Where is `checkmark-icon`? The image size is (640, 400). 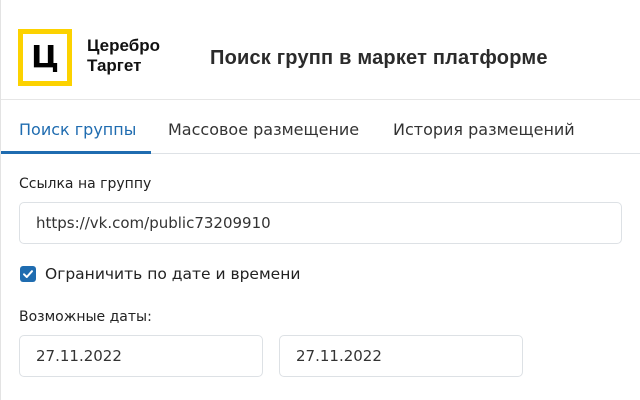 checkmark-icon is located at coordinates (28, 274).